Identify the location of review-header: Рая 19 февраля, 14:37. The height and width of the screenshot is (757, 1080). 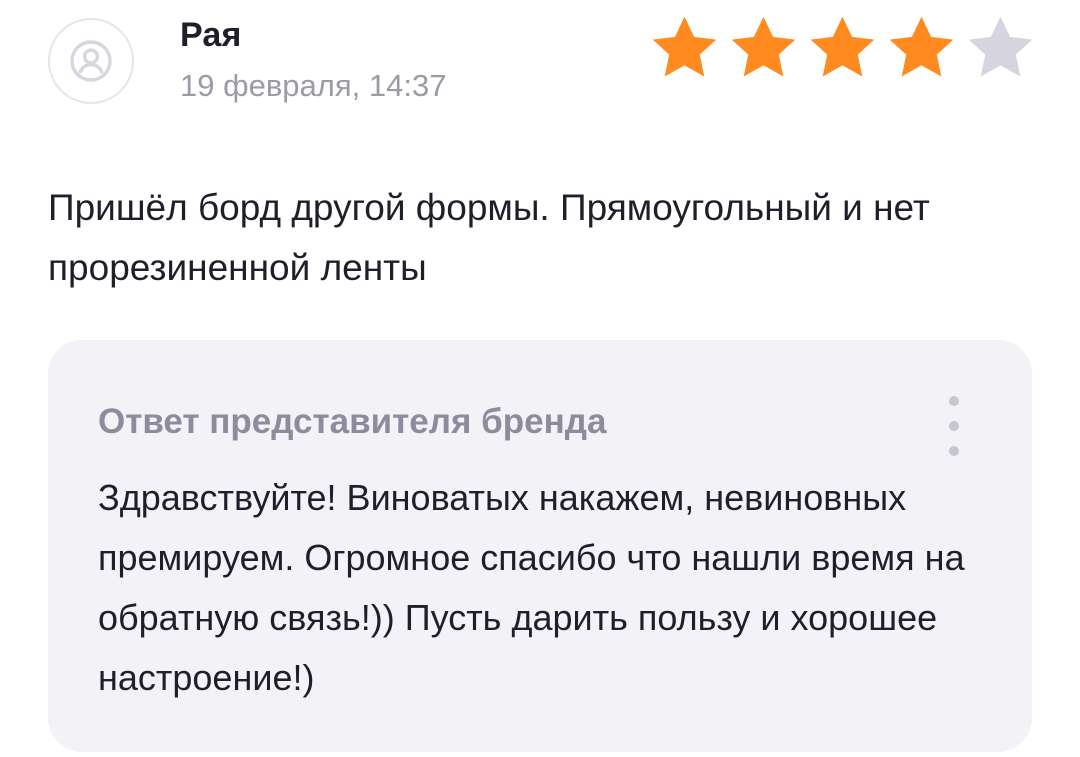
(543, 62).